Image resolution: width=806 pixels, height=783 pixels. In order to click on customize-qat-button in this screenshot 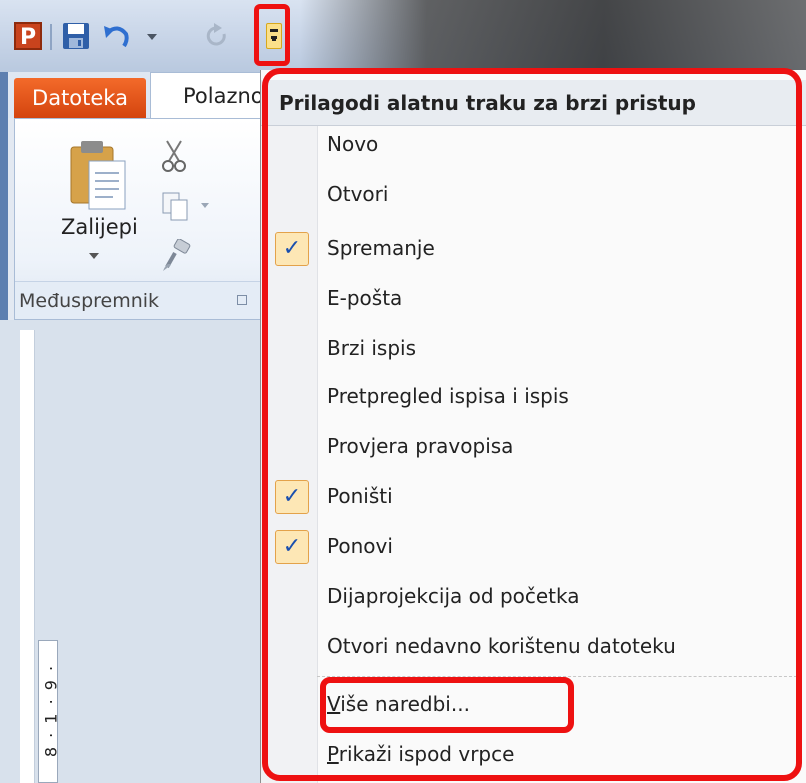, I will do `click(272, 35)`.